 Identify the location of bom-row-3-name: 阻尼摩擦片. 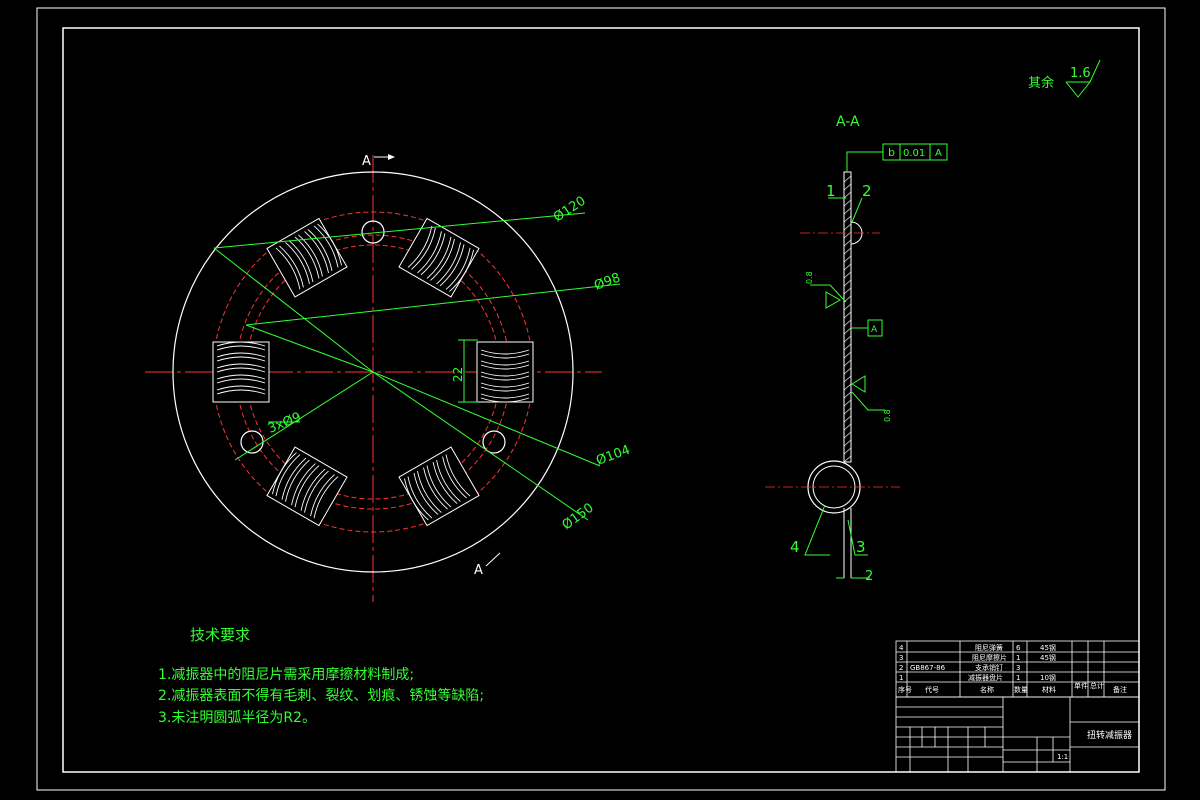
(989, 657).